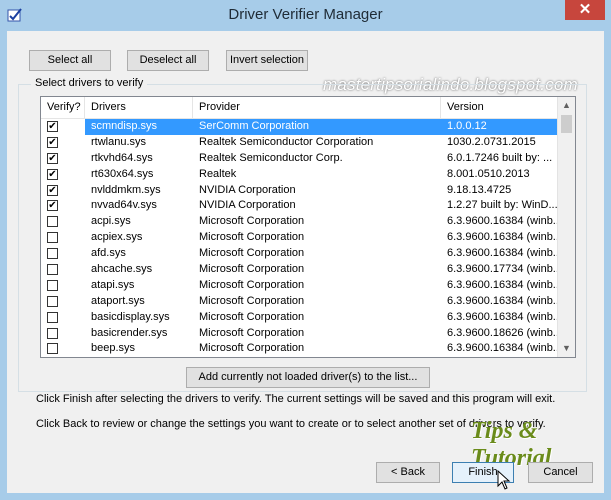  What do you see at coordinates (130, 316) in the screenshot?
I see `driver-name-cell: basicdisplay.sys` at bounding box center [130, 316].